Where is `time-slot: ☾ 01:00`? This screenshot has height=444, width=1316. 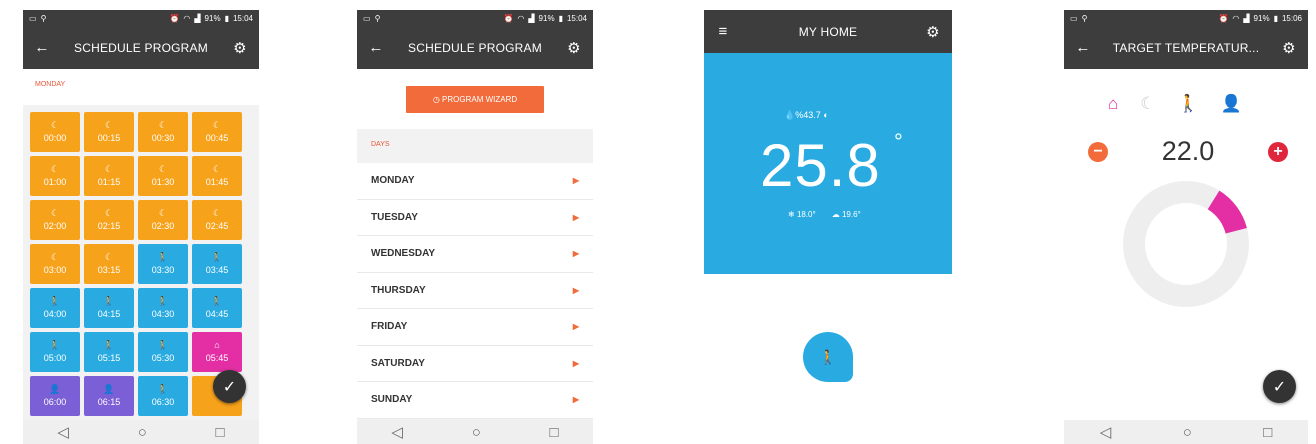 time-slot: ☾ 01:00 is located at coordinates (55, 176).